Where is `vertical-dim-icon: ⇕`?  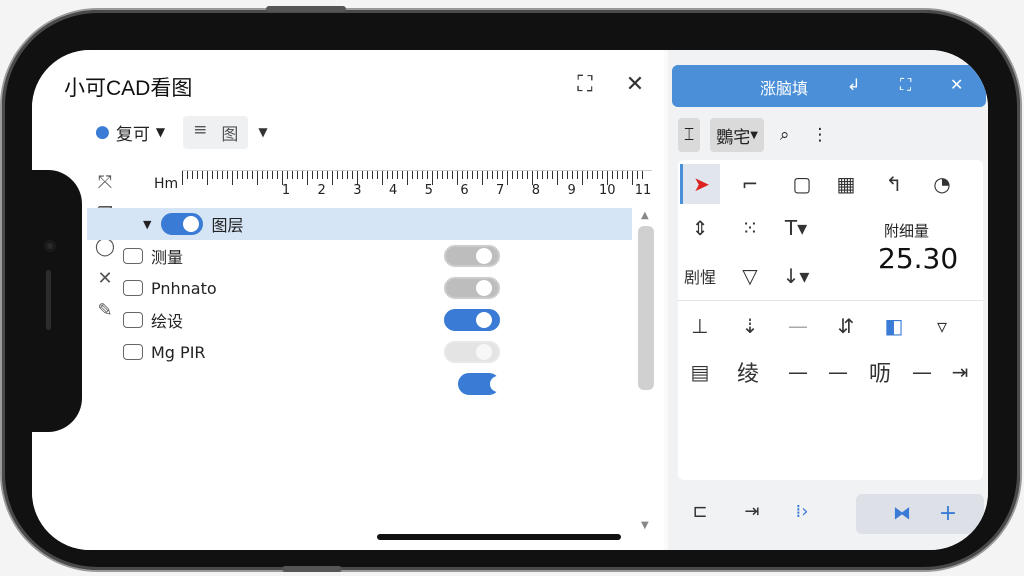
vertical-dim-icon: ⇕ is located at coordinates (700, 228).